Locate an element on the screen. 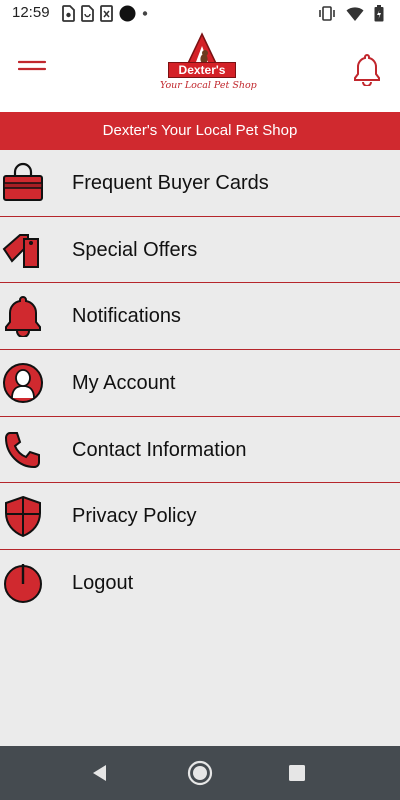  dot-icon is located at coordinates (145, 13).